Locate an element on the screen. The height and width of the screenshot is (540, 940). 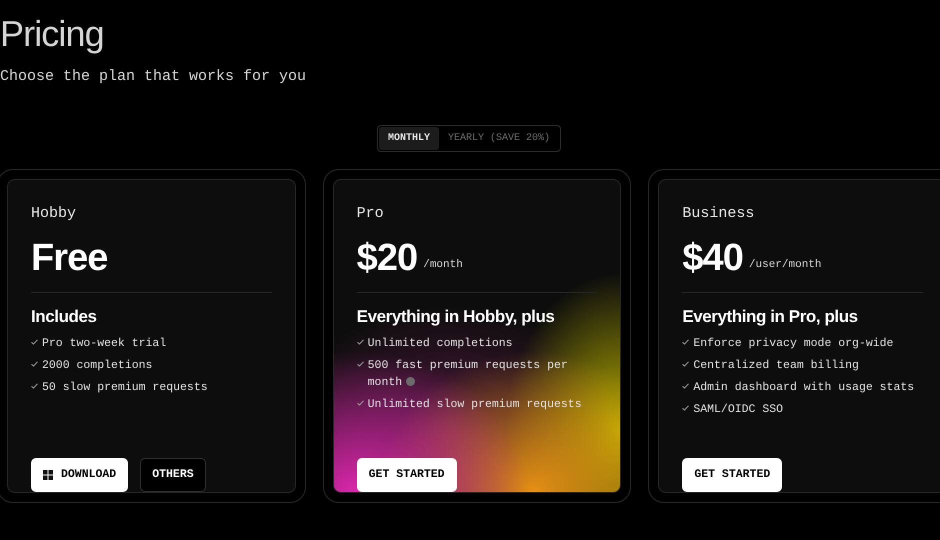
plan-price: Free is located at coordinates (69, 258).